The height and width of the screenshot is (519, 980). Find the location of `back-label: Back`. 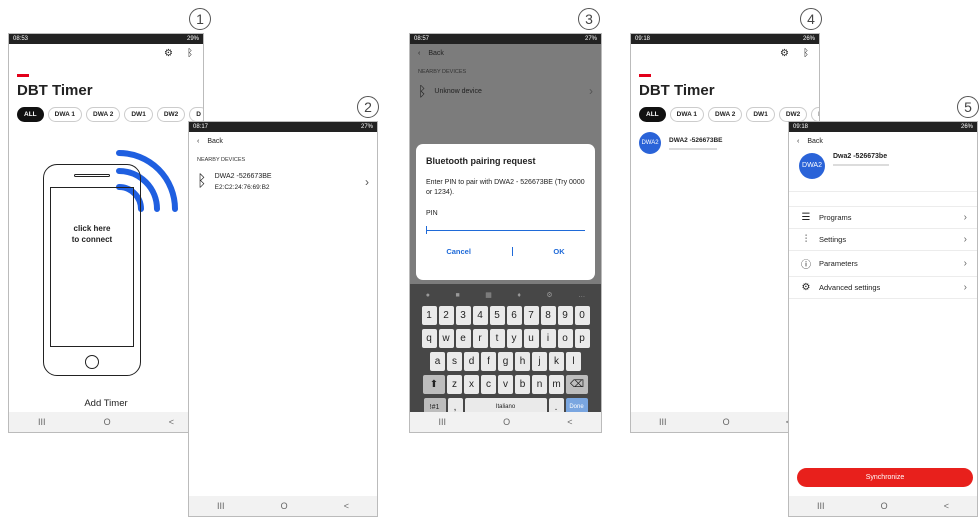

back-label: Back is located at coordinates (815, 141).